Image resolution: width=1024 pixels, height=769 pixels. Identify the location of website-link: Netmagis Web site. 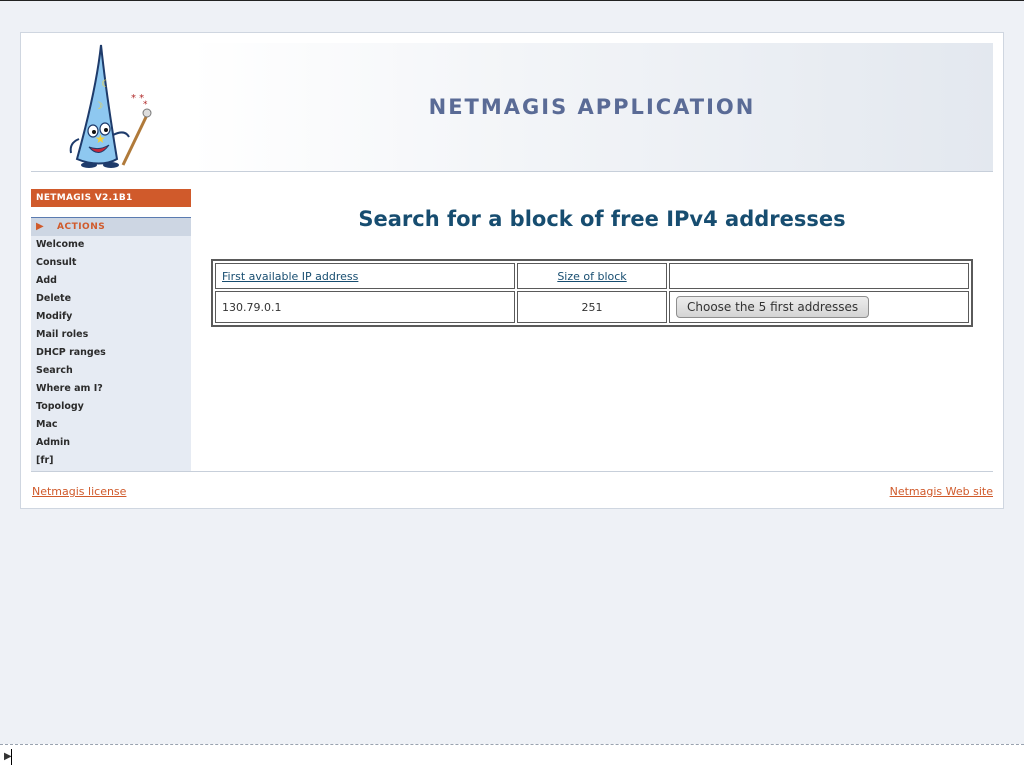
(941, 491).